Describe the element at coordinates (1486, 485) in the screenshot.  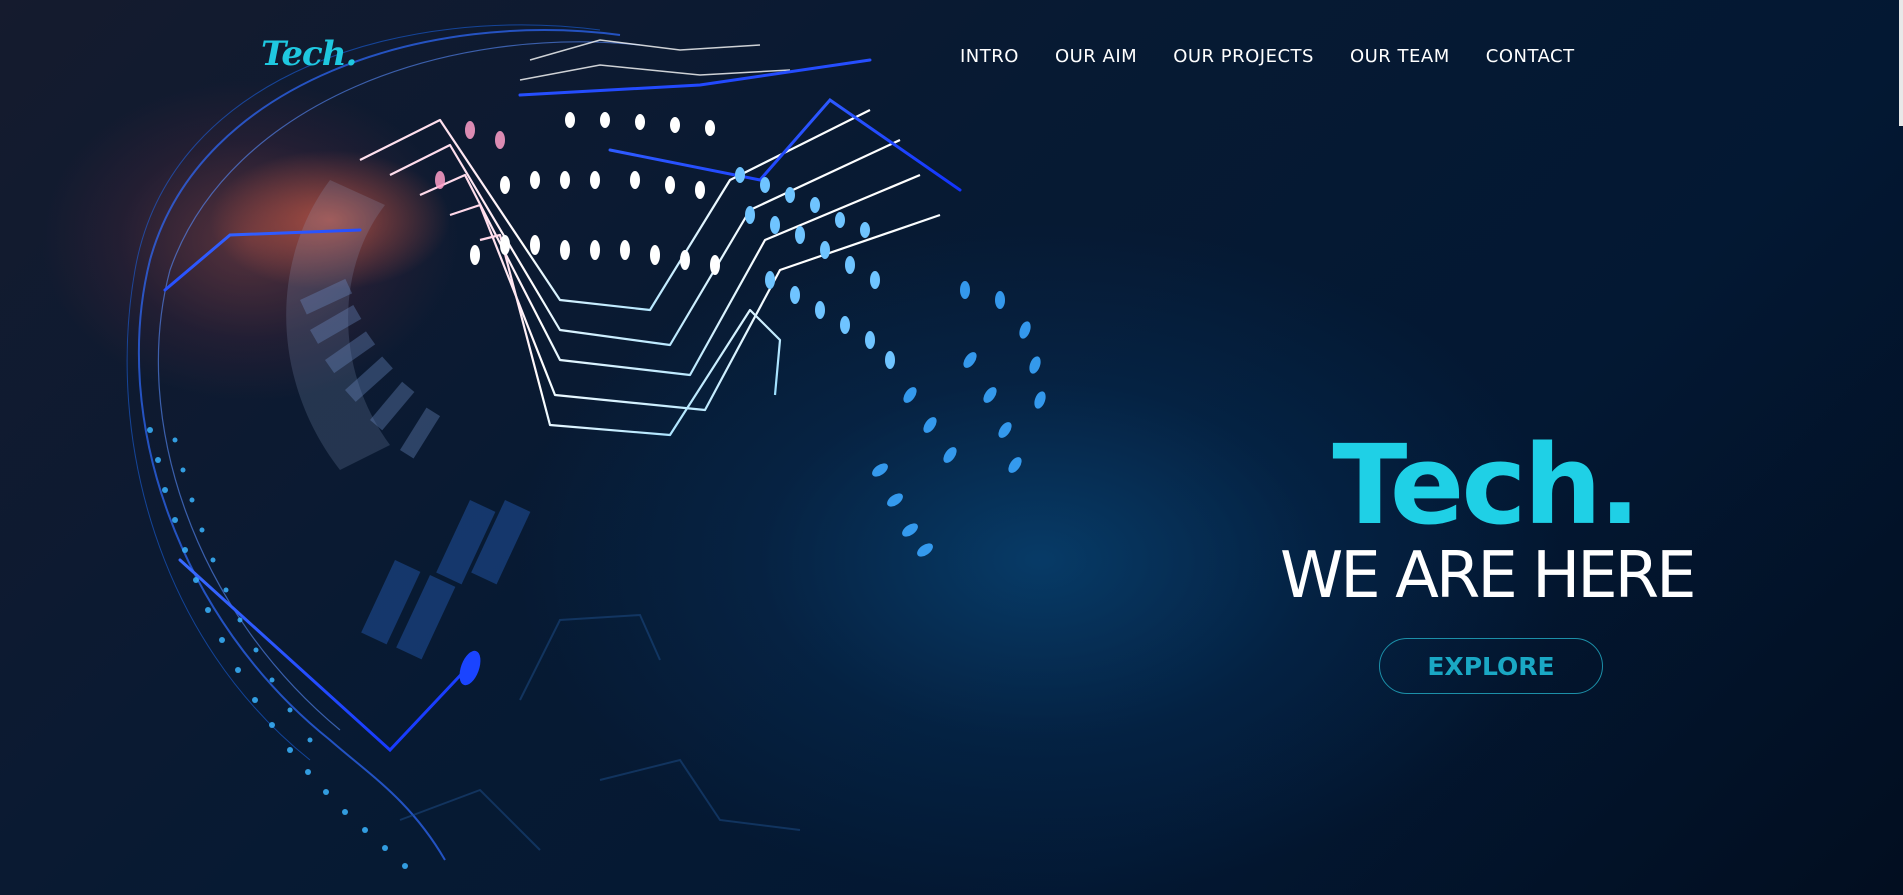
I see `hero-title: Tech.` at that location.